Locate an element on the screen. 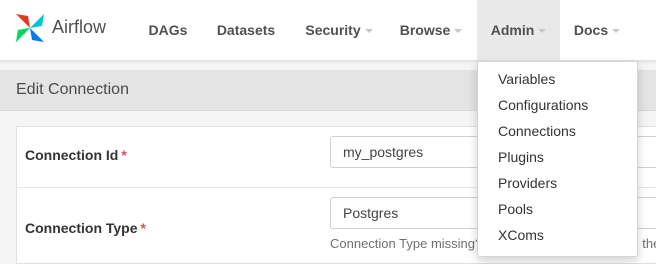 The width and height of the screenshot is (656, 264). connection-type-label: Connection Type * is located at coordinates (85, 228).